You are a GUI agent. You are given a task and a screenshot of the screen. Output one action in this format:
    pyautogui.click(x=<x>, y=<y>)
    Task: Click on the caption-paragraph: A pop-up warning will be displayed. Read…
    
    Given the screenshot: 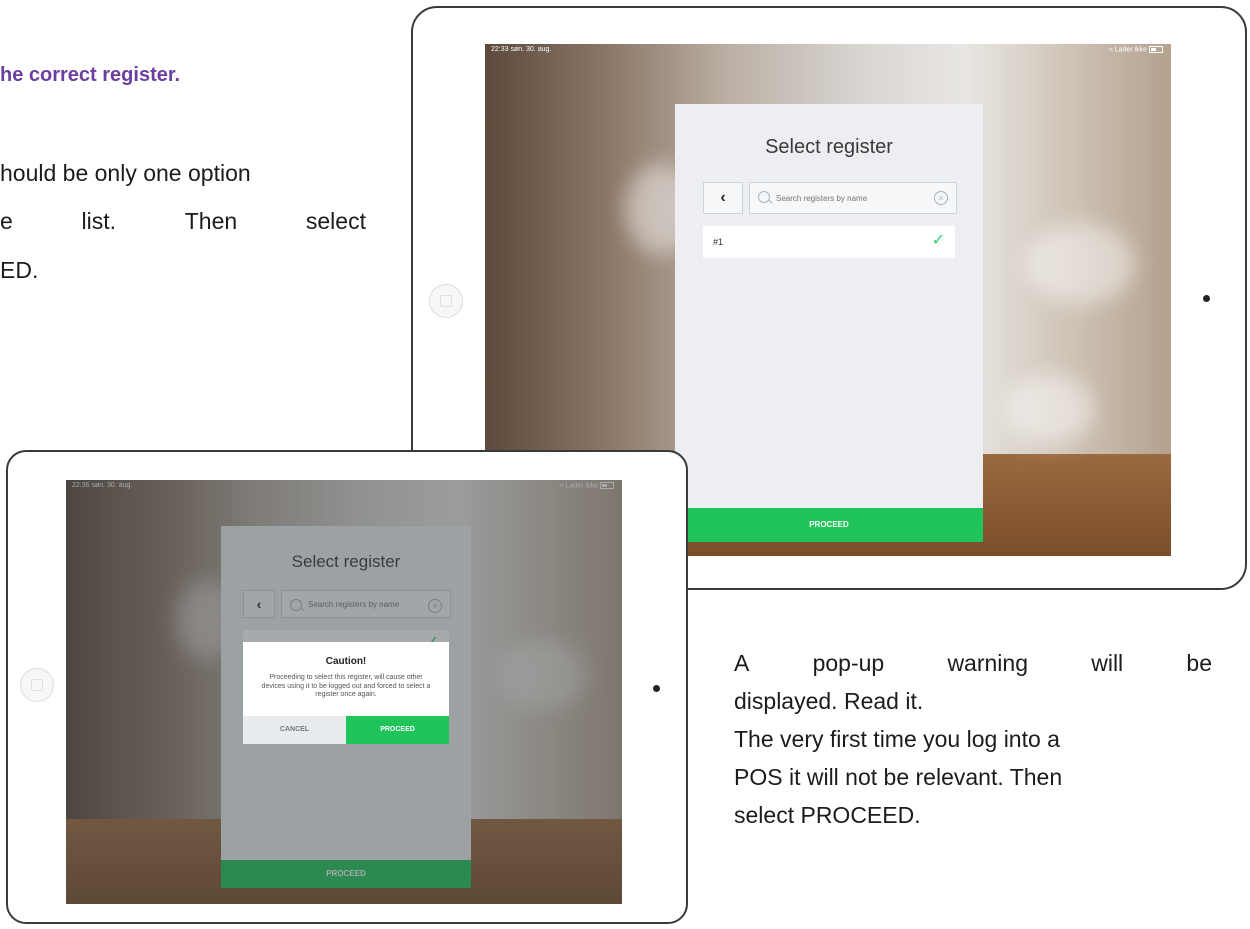 What is the action you would take?
    pyautogui.click(x=973, y=739)
    